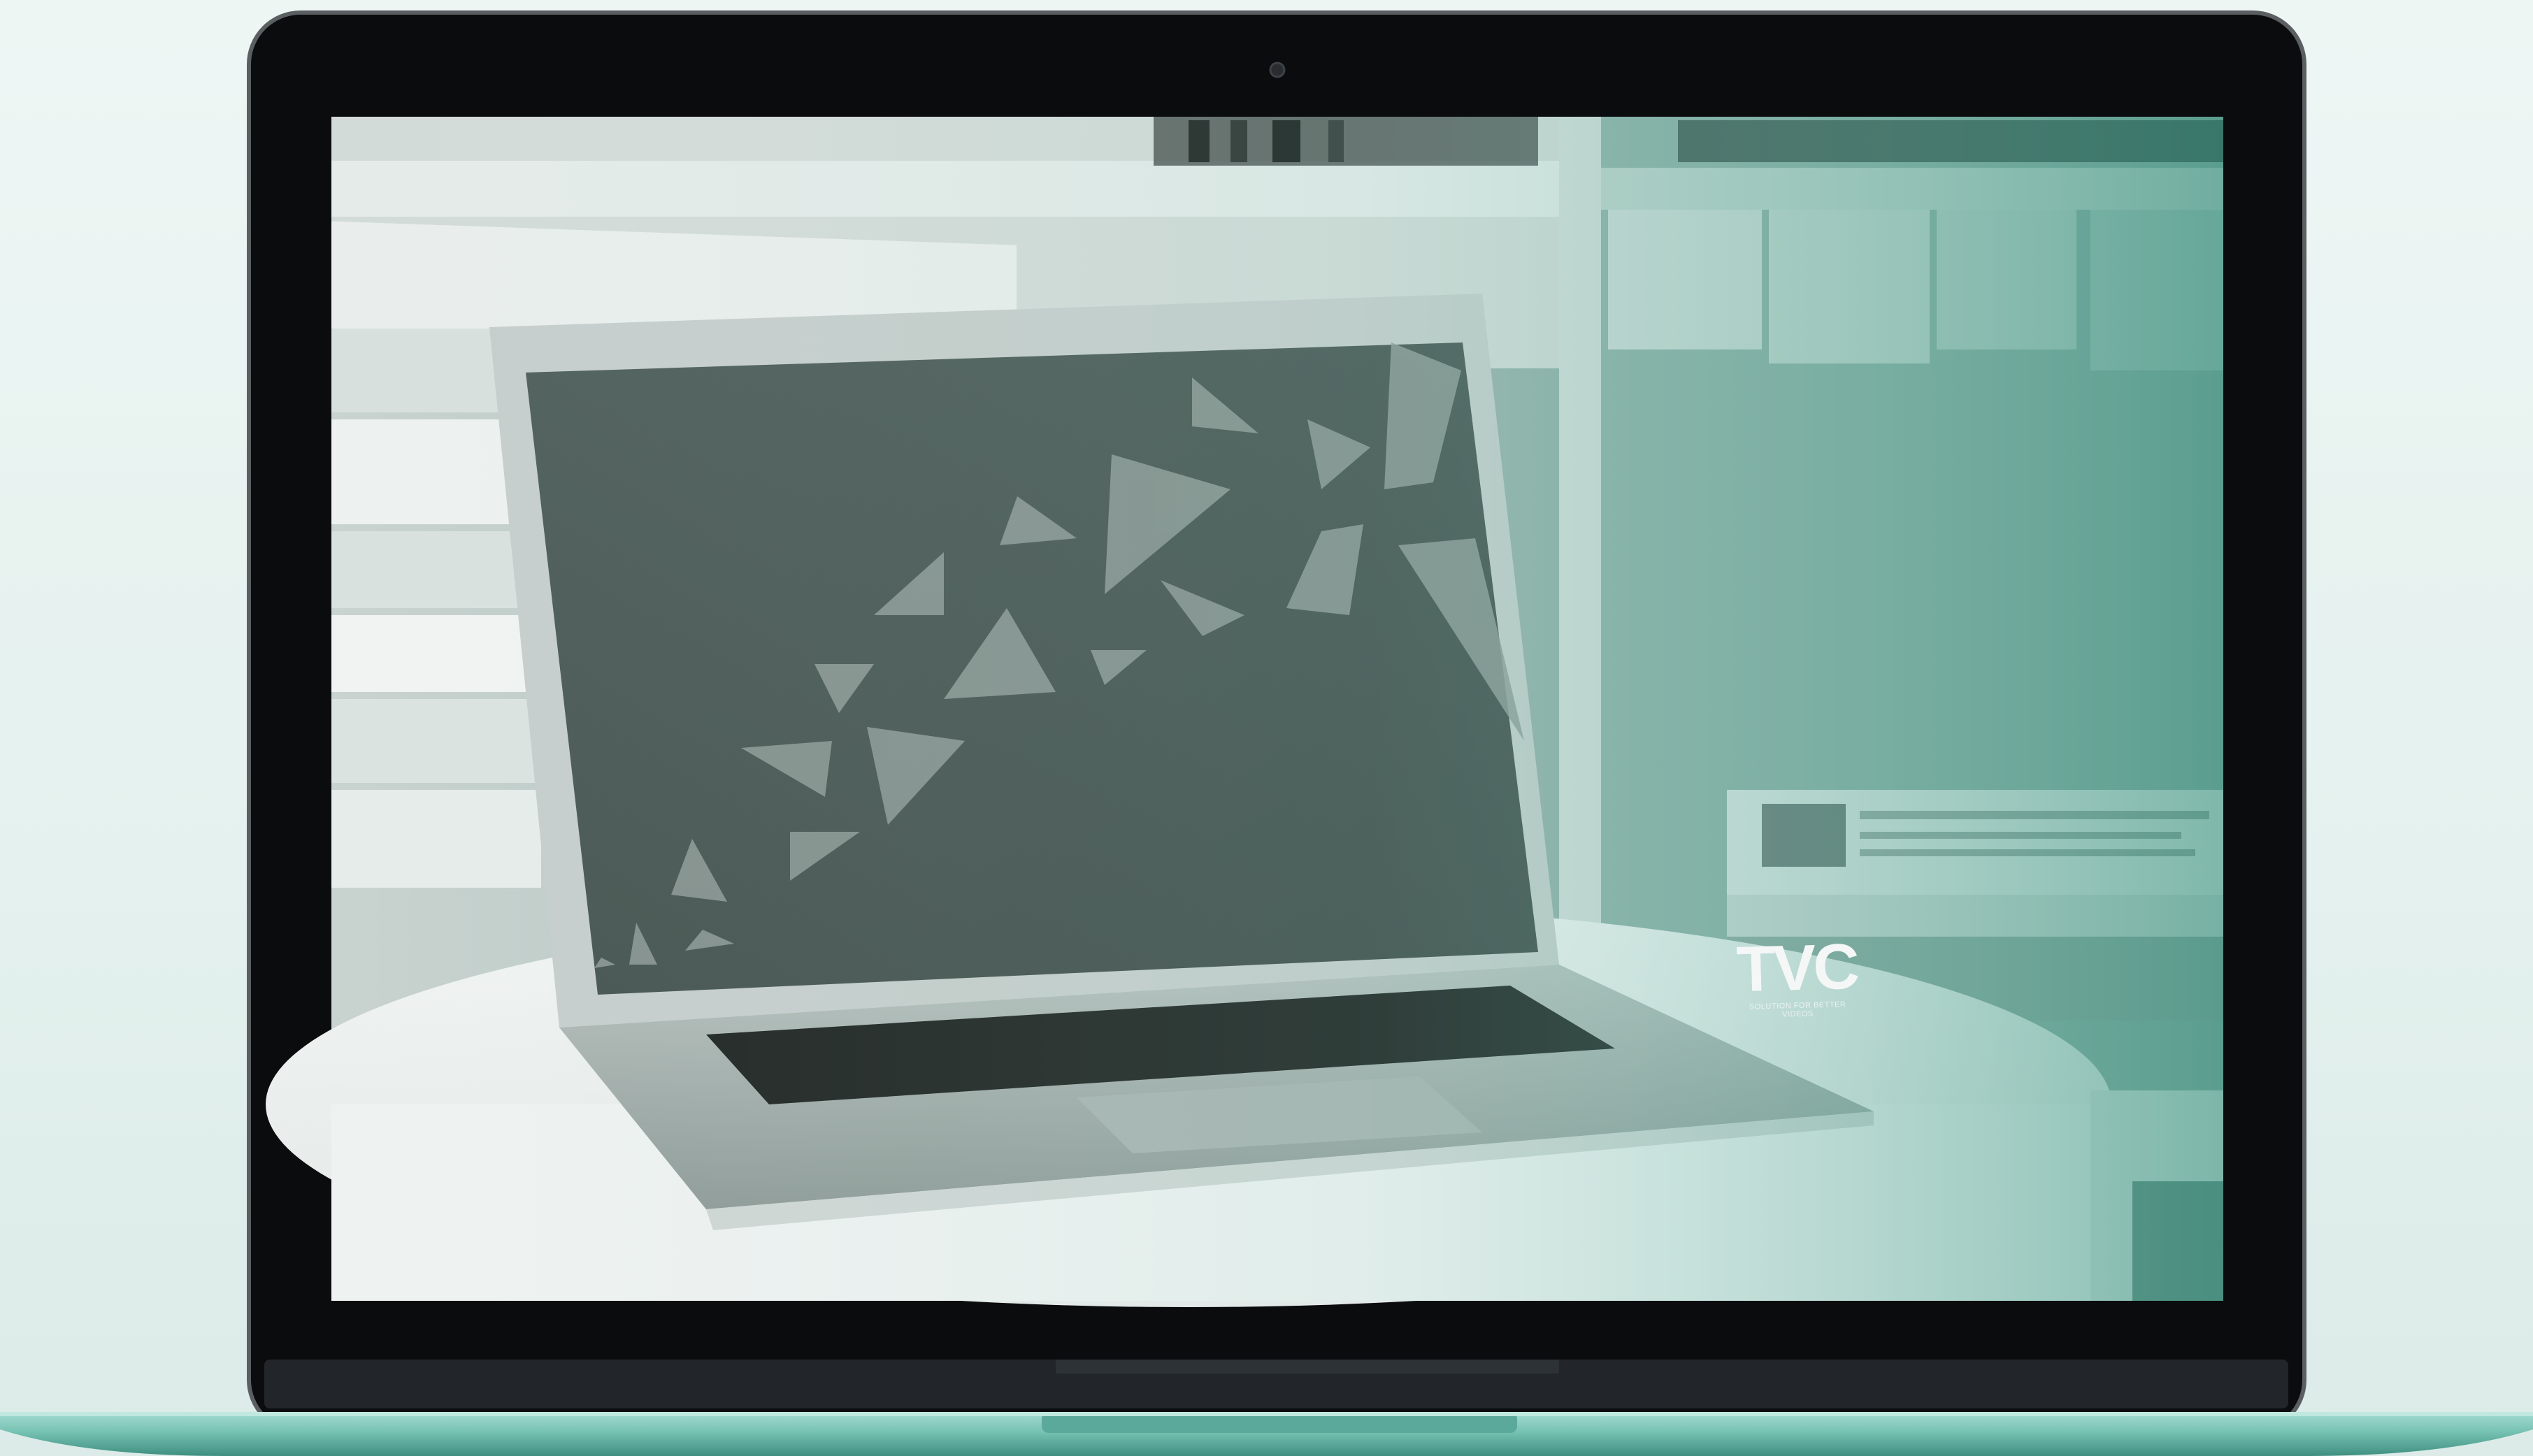 This screenshot has height=1456, width=2533. I want to click on tvc-logo: TVC SOLUTION FOR BETTER VIDEOS, so click(1797, 975).